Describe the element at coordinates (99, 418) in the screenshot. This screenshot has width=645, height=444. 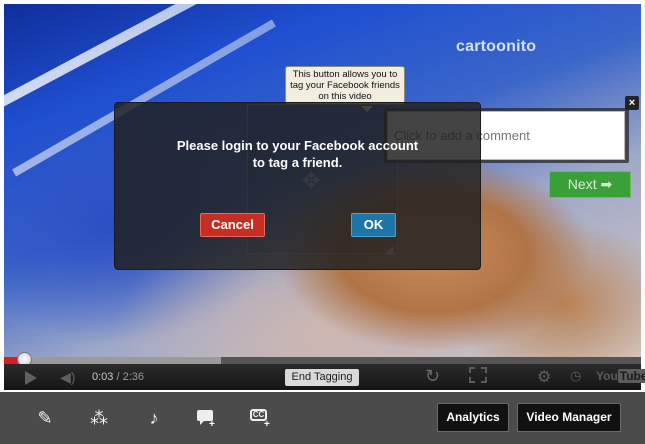
I see `magic-wand-icon: ⁂` at that location.